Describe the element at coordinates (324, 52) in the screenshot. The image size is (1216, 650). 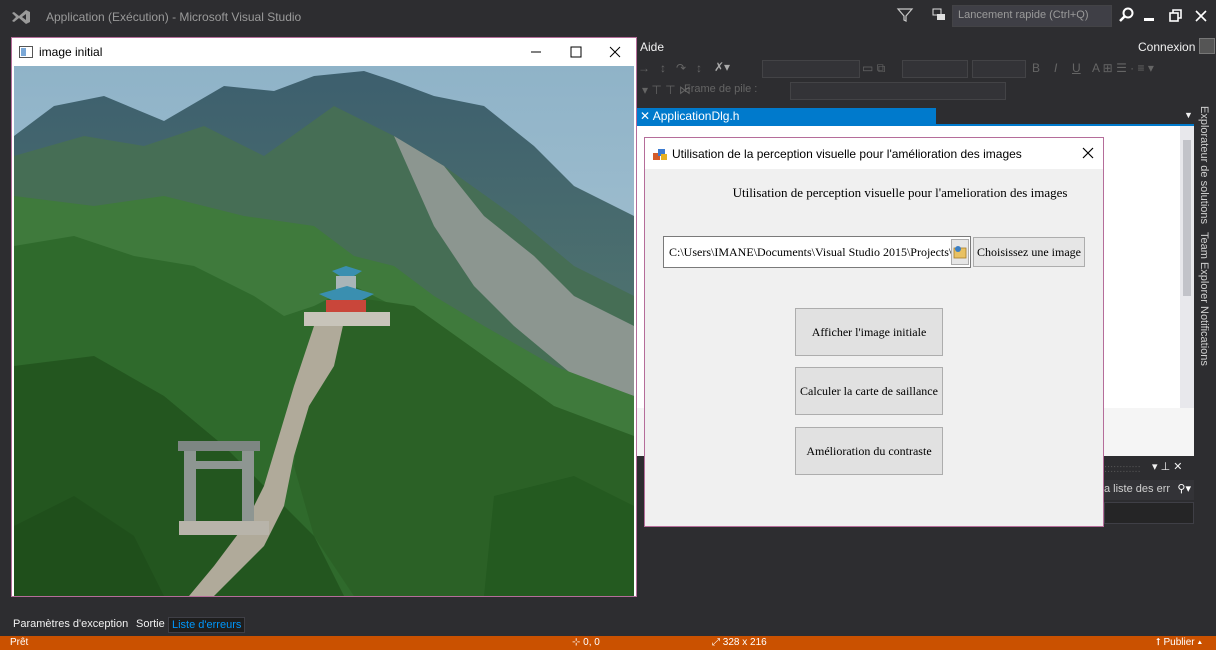
I see `image-window-titlebar: image initial` at that location.